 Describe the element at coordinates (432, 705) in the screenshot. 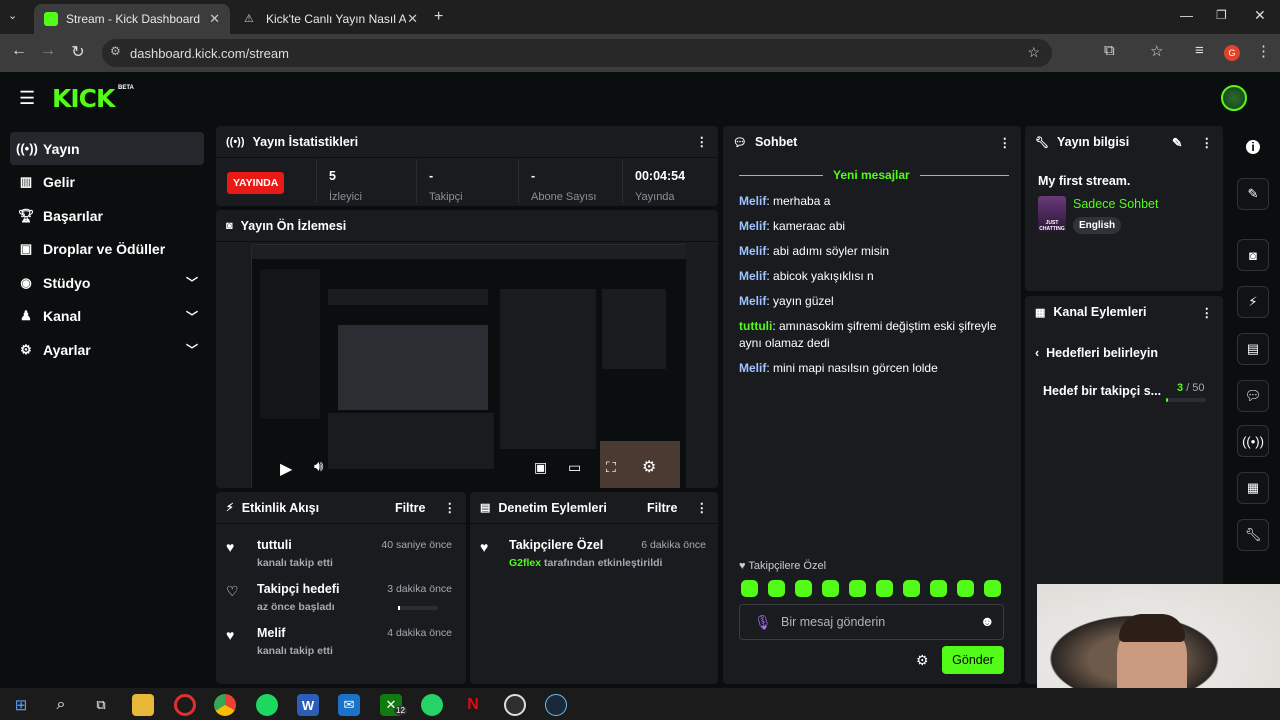

I see `whatsapp-icon` at that location.